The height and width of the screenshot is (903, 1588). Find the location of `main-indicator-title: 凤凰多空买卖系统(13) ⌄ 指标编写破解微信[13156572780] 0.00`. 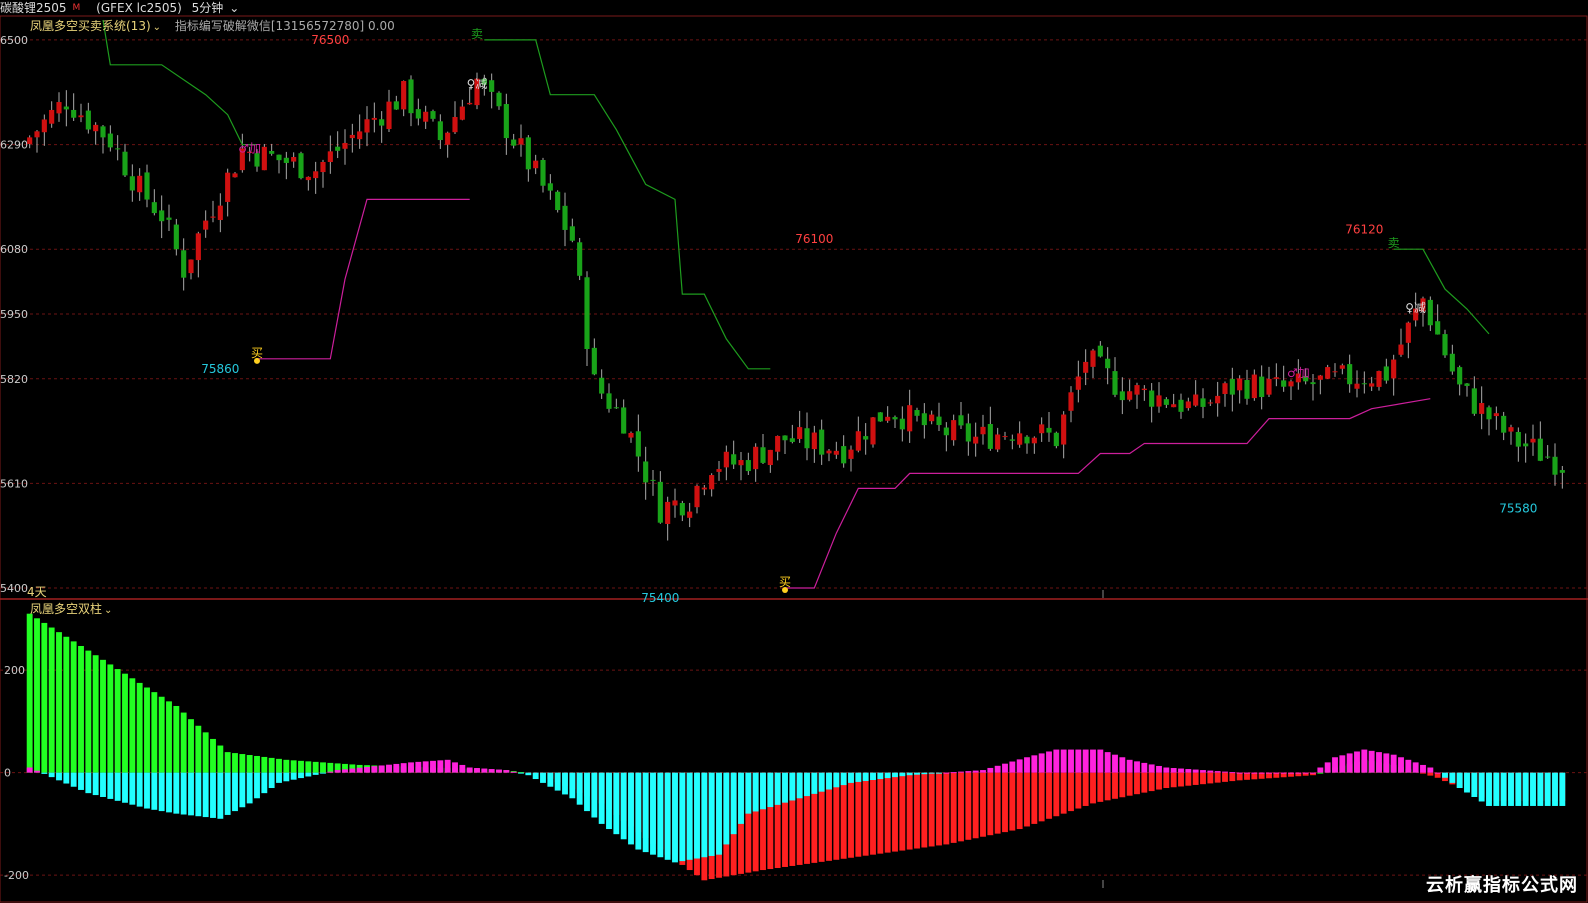

main-indicator-title: 凤凰多空买卖系统(13) ⌄ 指标编写破解微信[13156572780] 0.00 is located at coordinates (212, 25).